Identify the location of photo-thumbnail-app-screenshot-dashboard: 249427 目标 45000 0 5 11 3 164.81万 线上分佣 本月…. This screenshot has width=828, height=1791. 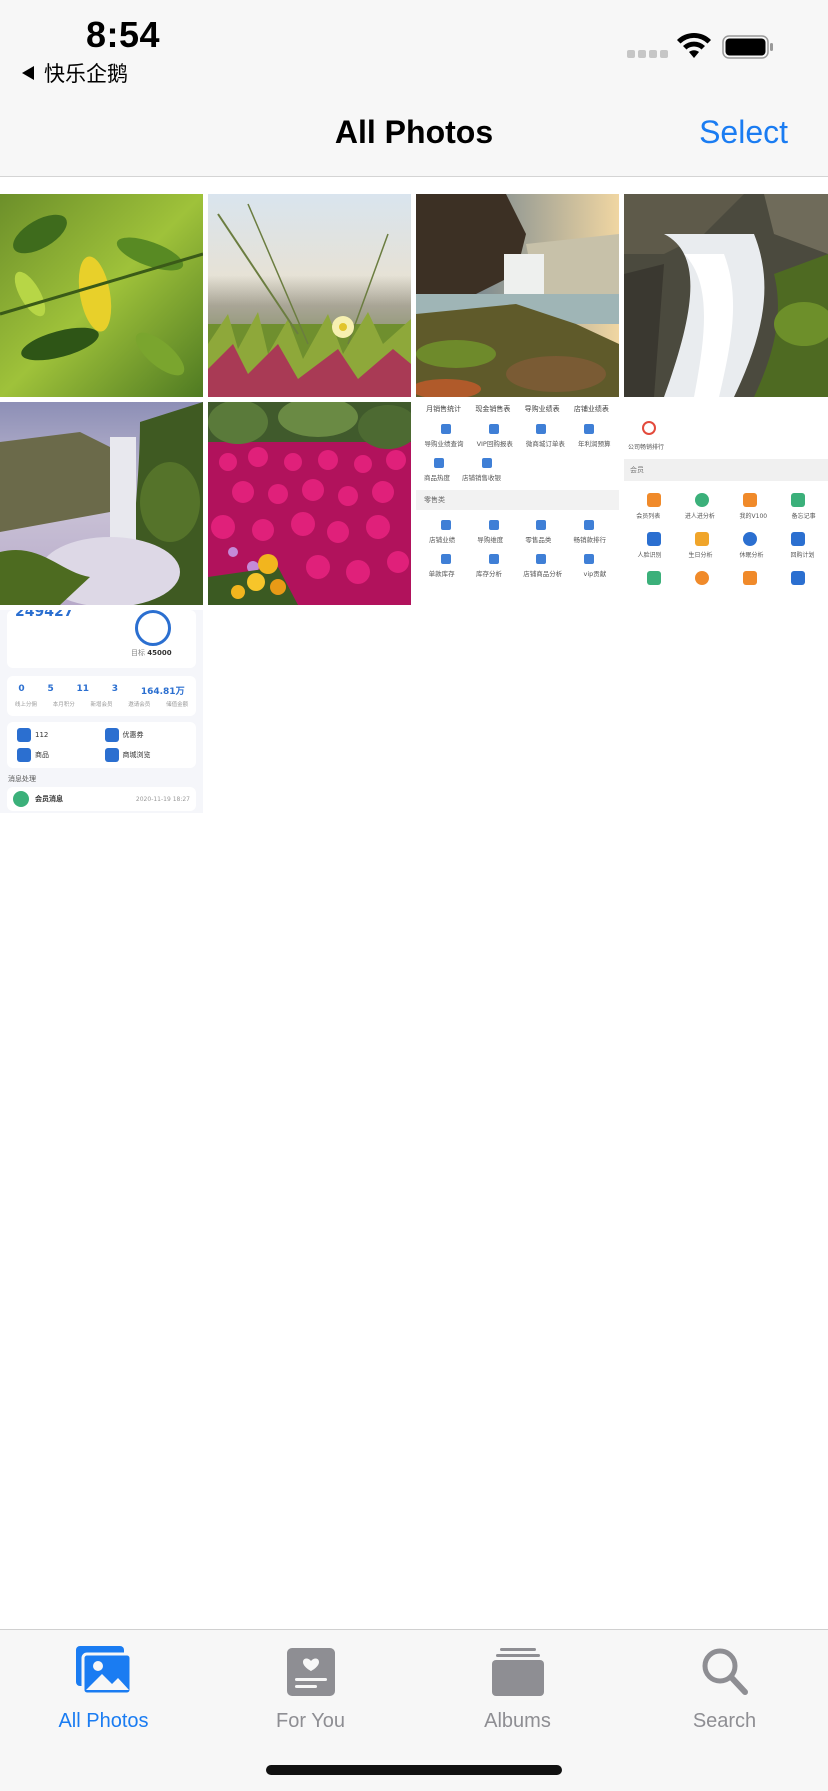
(101, 711).